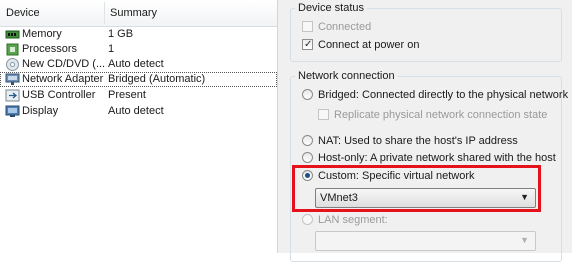  Describe the element at coordinates (353, 220) in the screenshot. I see `lan-segment-label: LAN segment:` at that location.